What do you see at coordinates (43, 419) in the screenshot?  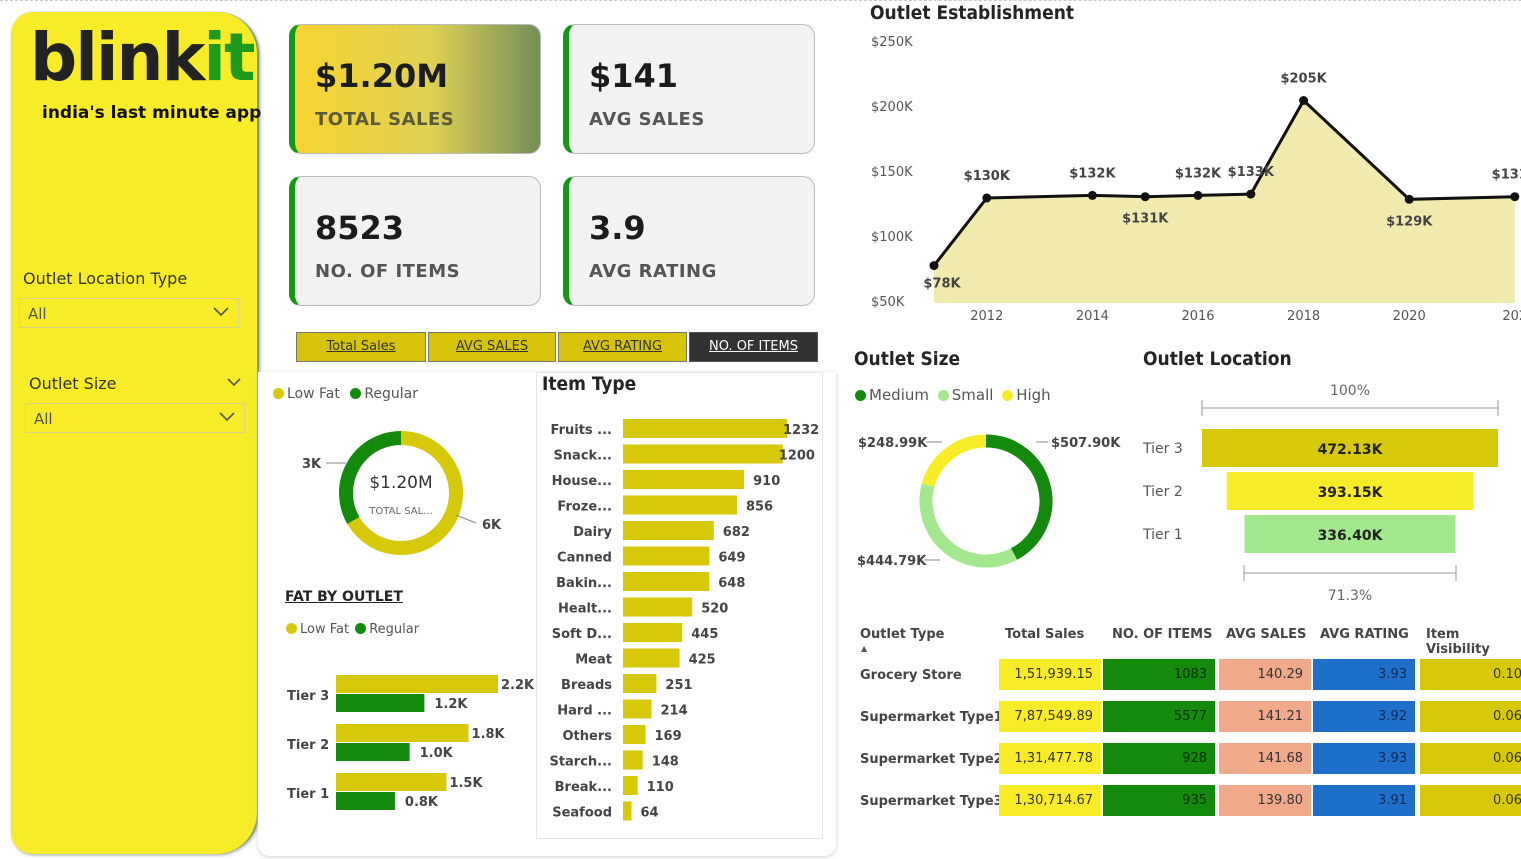 I see `size-filter-value: All` at bounding box center [43, 419].